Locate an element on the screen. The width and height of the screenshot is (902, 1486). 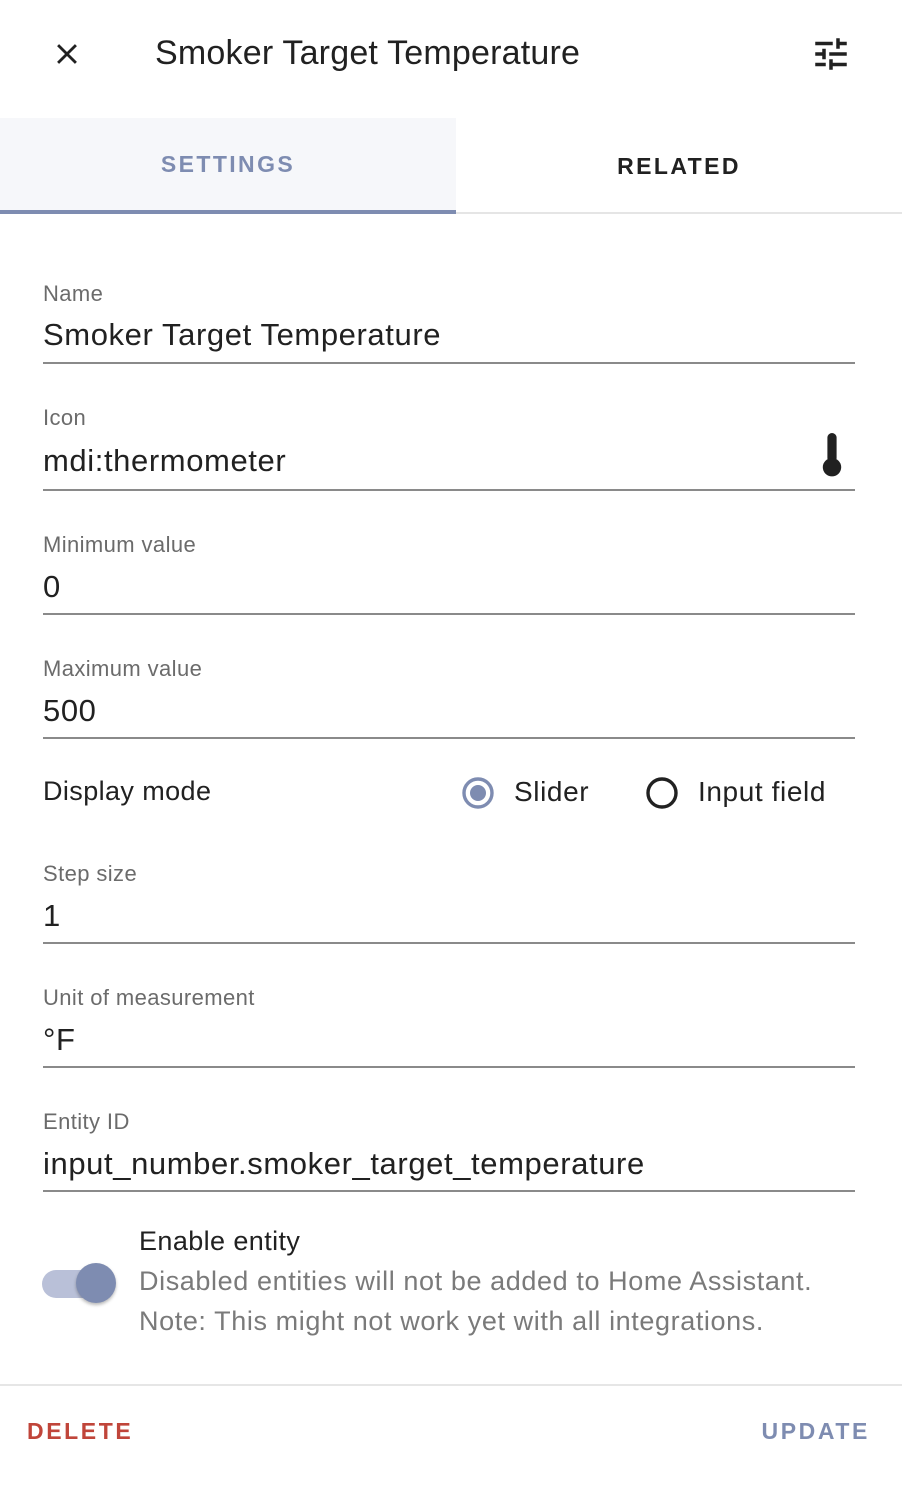
close-icon is located at coordinates (67, 54).